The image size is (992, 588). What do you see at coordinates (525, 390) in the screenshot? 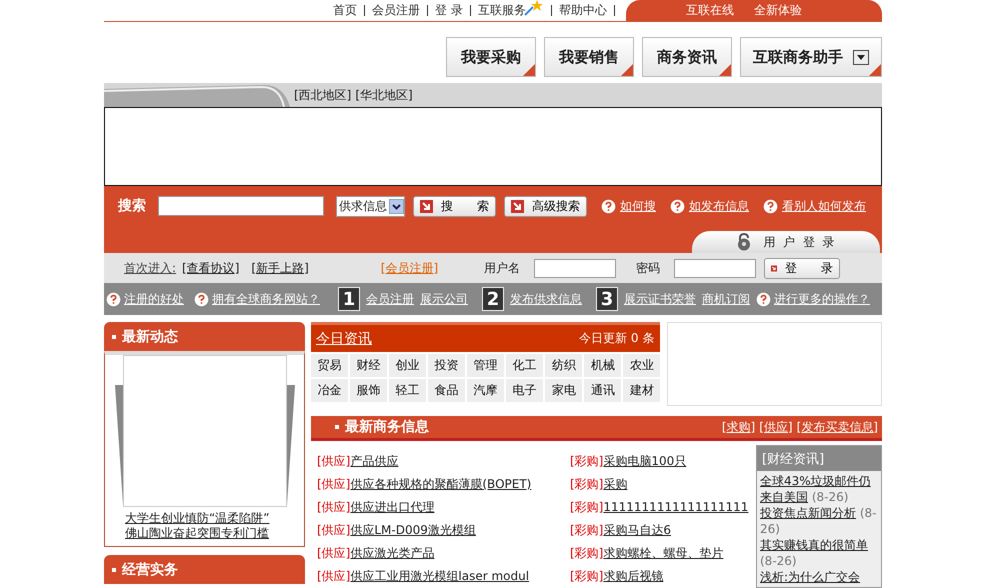
I see `category-item: 电子` at bounding box center [525, 390].